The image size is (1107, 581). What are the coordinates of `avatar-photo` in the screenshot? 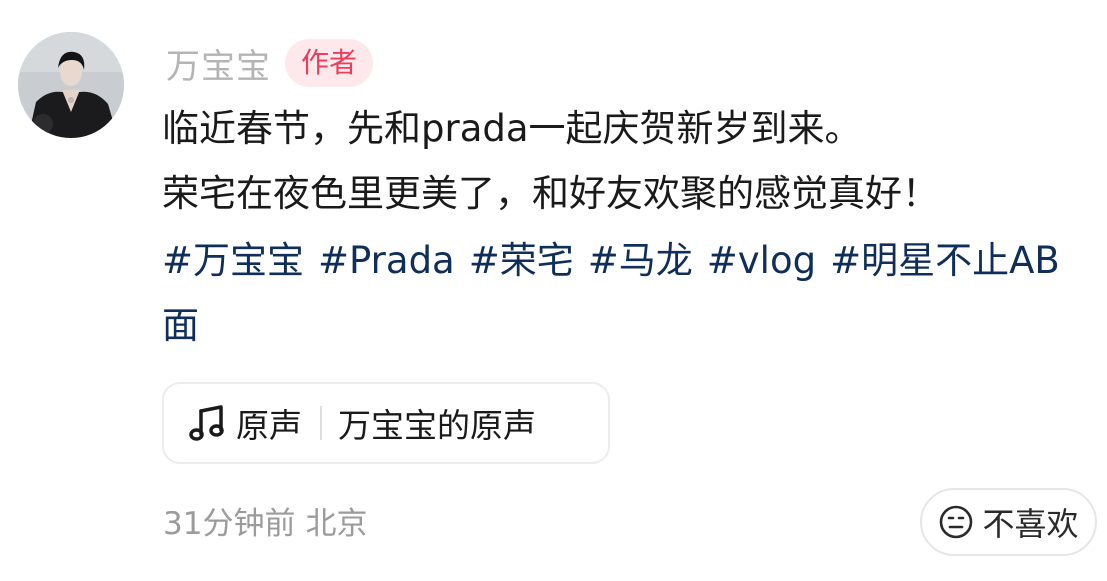 It's located at (71, 85).